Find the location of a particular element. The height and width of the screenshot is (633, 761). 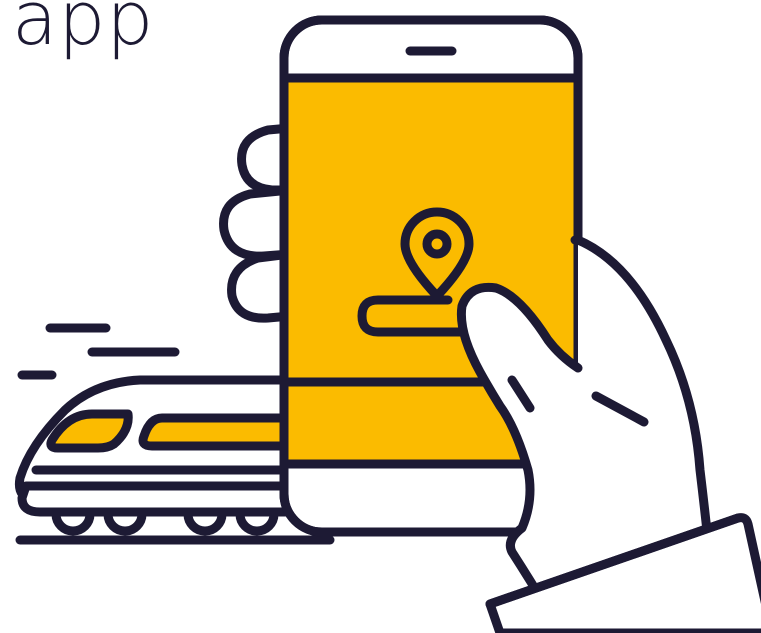

speed-lines is located at coordinates (98, 351).